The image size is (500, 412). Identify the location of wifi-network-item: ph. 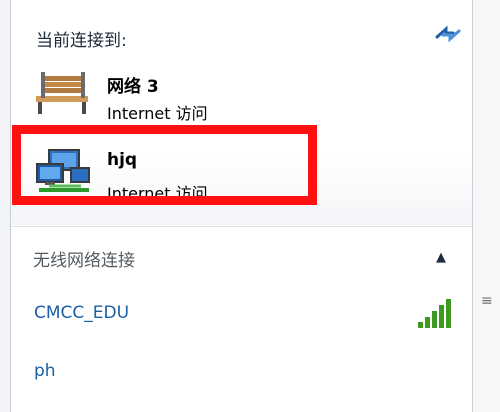
(241, 373).